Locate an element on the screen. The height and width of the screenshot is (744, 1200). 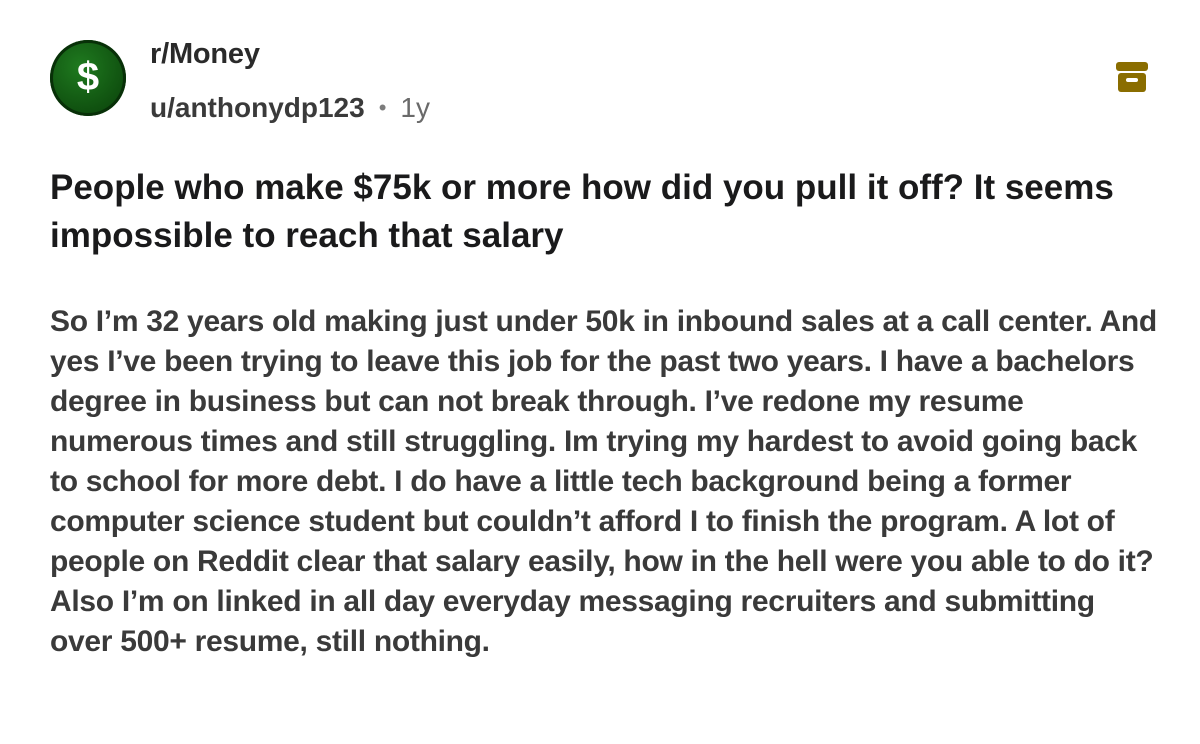
post-meta: u/anthonydp123 • 1y is located at coordinates (290, 108).